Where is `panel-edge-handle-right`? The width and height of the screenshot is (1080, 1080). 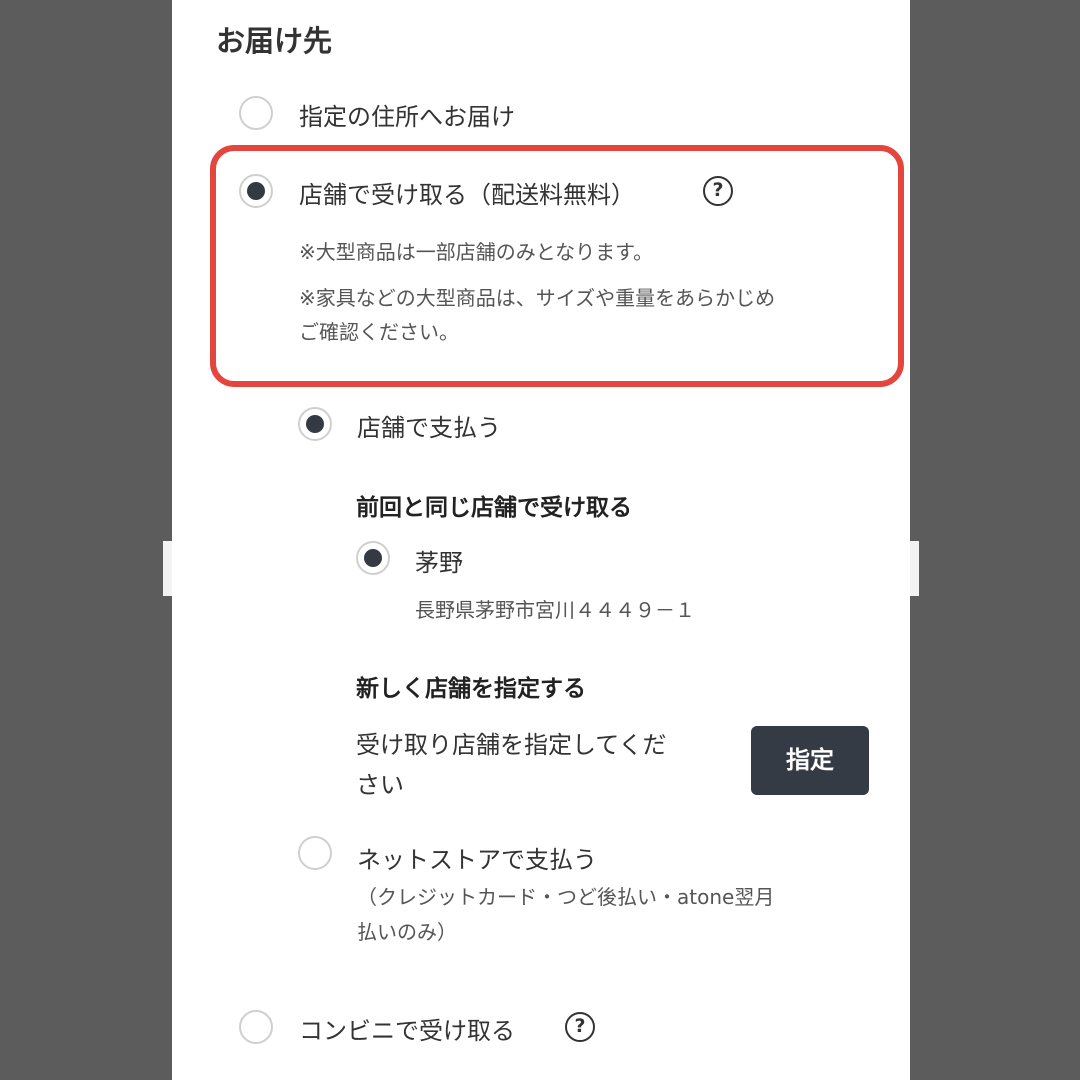
panel-edge-handle-right is located at coordinates (914, 568).